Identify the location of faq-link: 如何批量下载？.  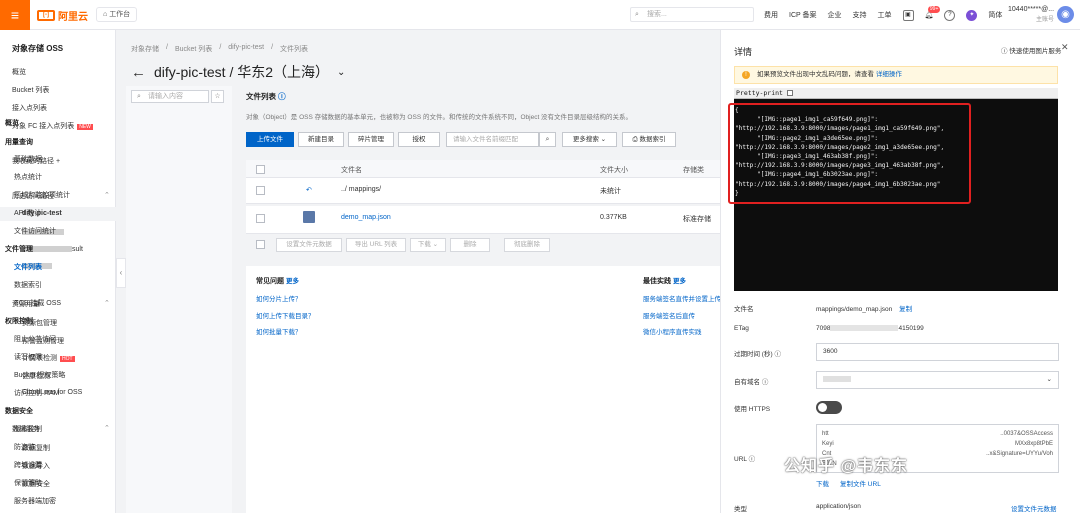
(279, 331).